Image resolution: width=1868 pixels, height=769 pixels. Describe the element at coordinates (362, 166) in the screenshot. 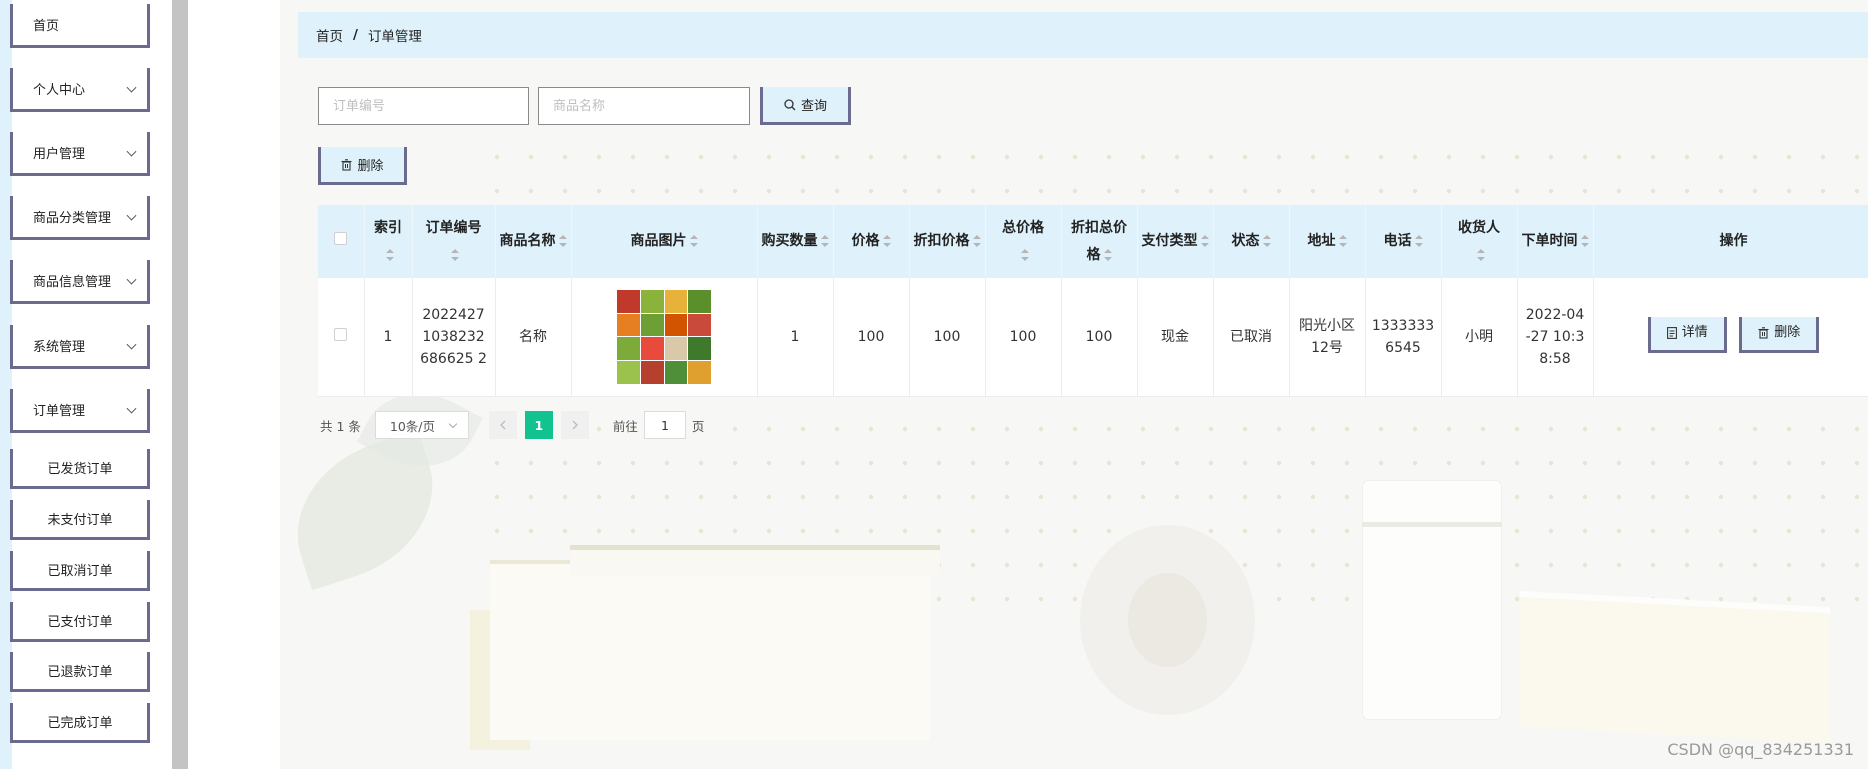

I see `batch-delete-button: 删除` at that location.